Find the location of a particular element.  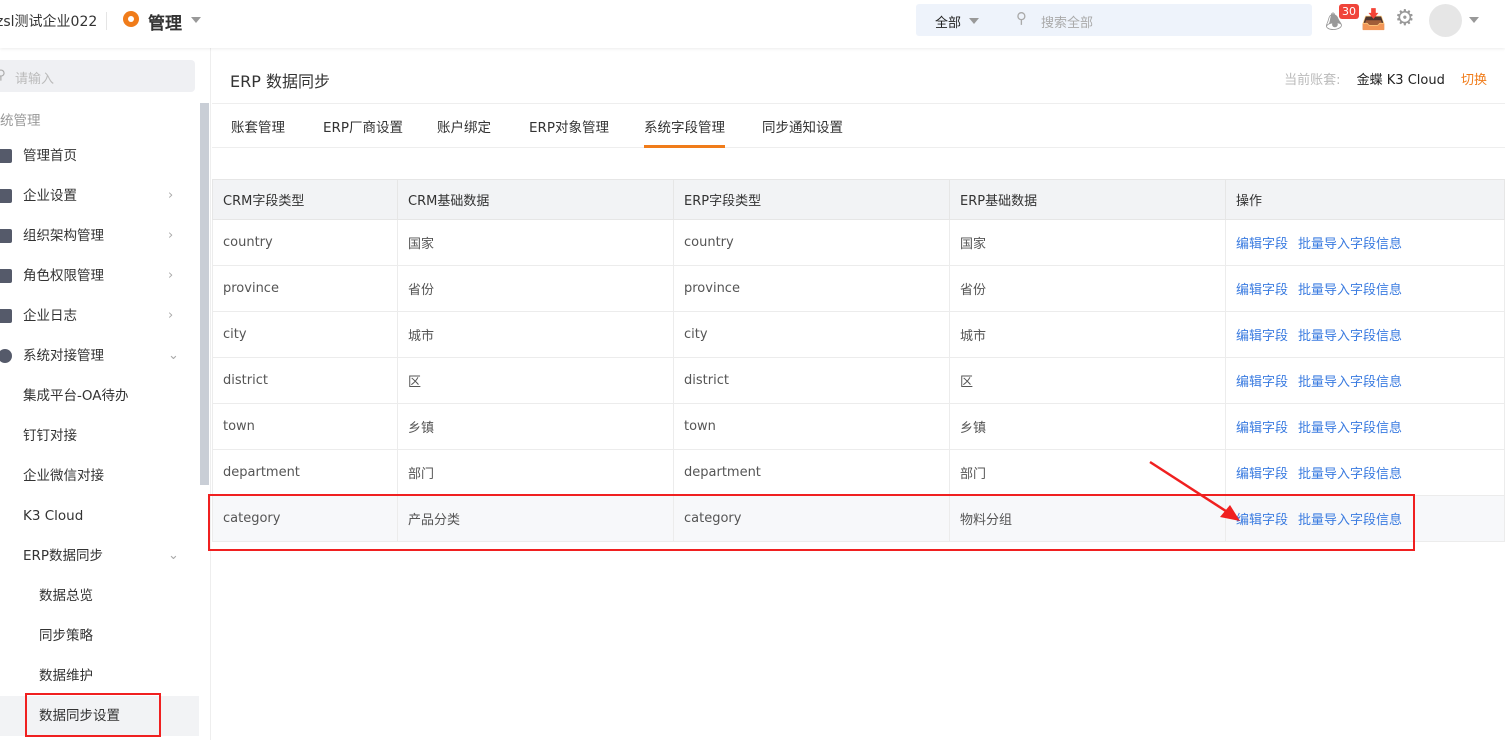

log-icon is located at coordinates (6, 316).